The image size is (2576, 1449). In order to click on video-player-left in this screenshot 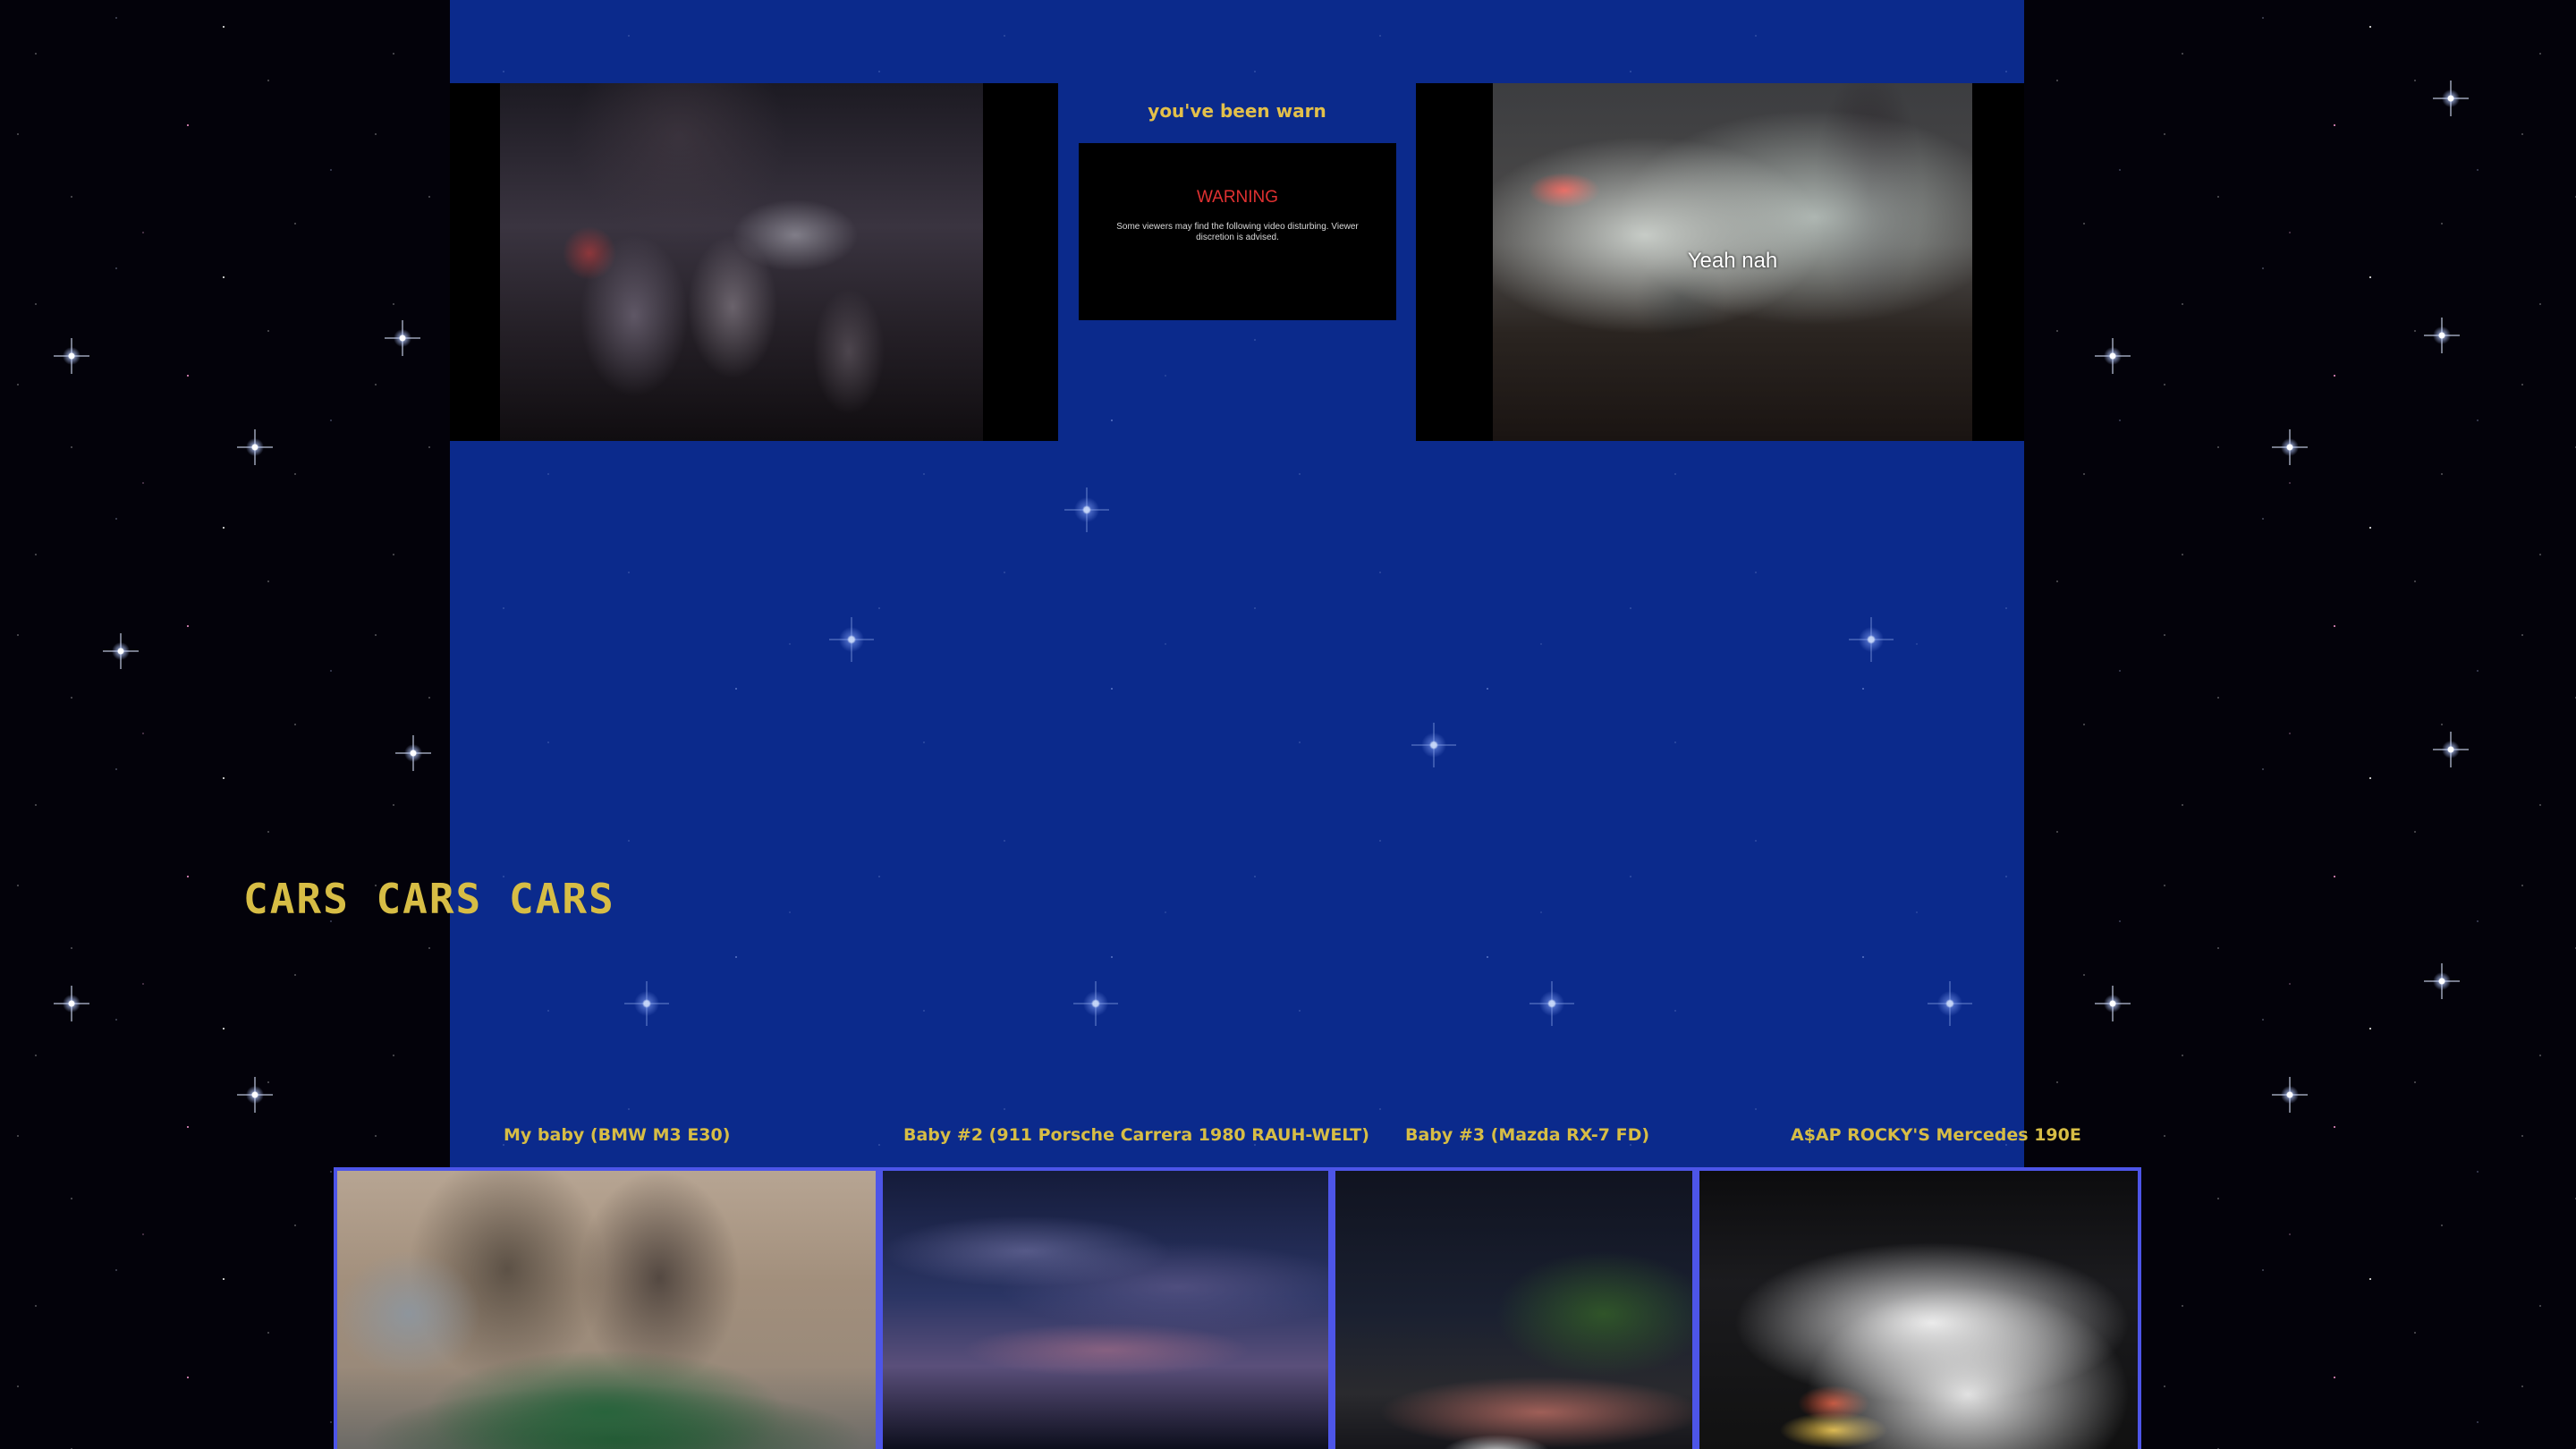, I will do `click(754, 262)`.